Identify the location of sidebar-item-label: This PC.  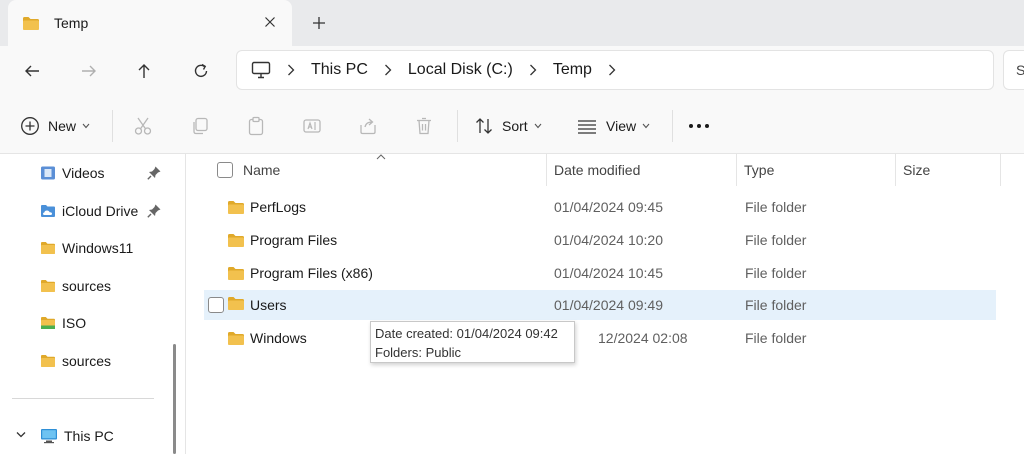
(89, 436).